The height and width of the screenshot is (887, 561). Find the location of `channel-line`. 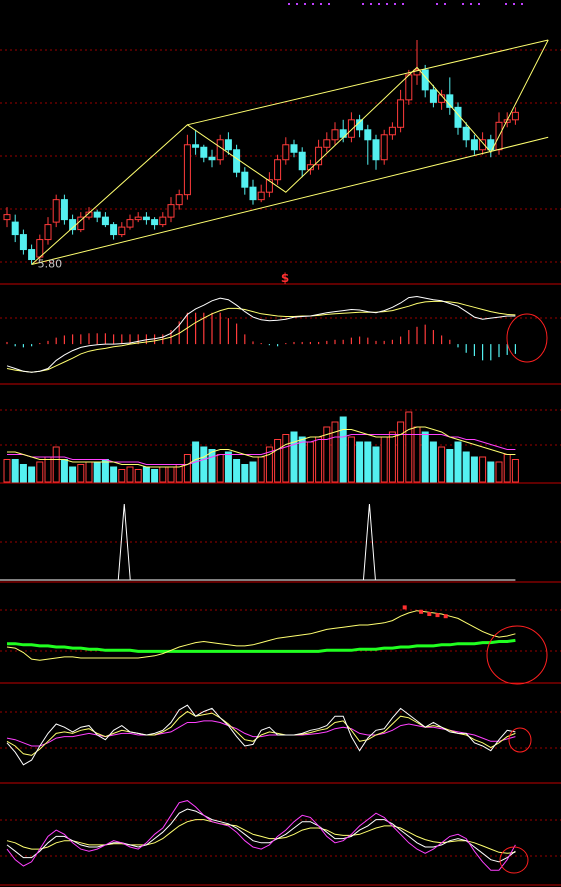

channel-line is located at coordinates (368, 82).